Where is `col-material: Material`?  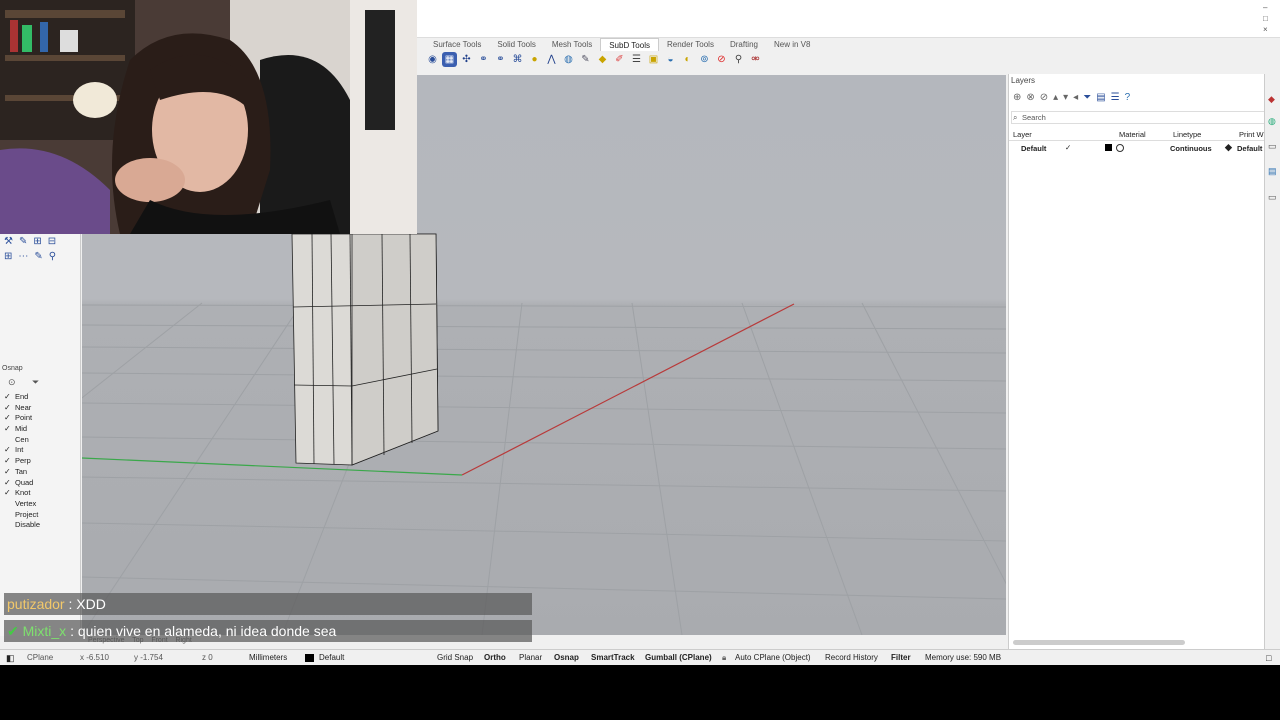 col-material: Material is located at coordinates (1132, 134).